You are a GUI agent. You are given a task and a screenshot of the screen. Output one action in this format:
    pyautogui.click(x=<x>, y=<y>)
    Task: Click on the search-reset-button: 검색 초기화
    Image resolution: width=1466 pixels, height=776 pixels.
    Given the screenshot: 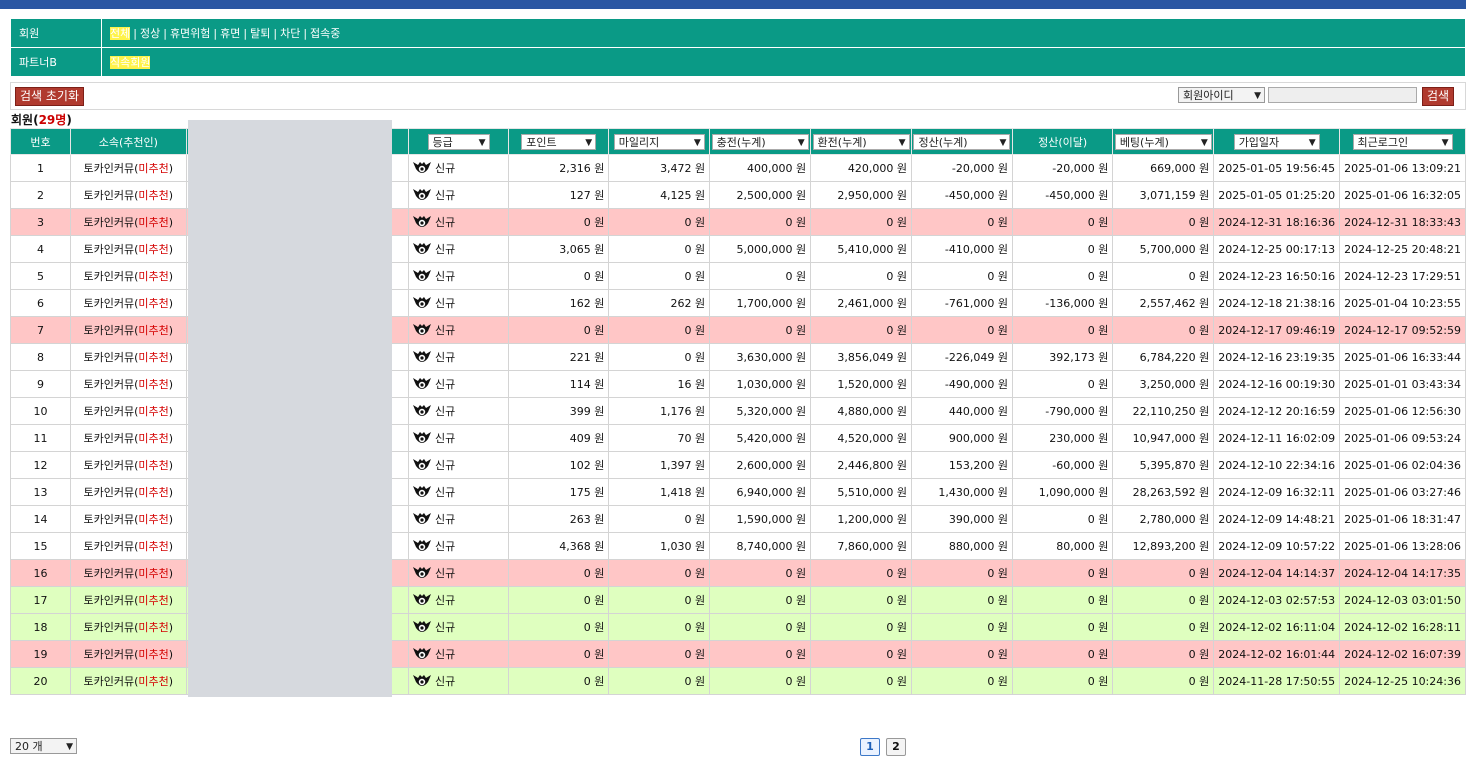 What is the action you would take?
    pyautogui.click(x=50, y=96)
    